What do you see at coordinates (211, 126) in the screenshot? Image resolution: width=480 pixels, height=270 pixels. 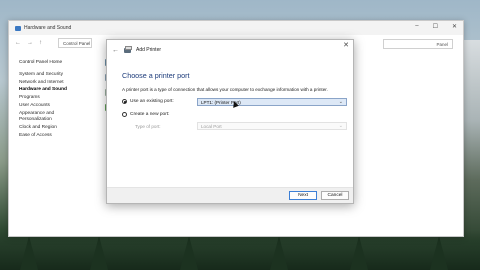 I see `port-type-value: Local Port` at bounding box center [211, 126].